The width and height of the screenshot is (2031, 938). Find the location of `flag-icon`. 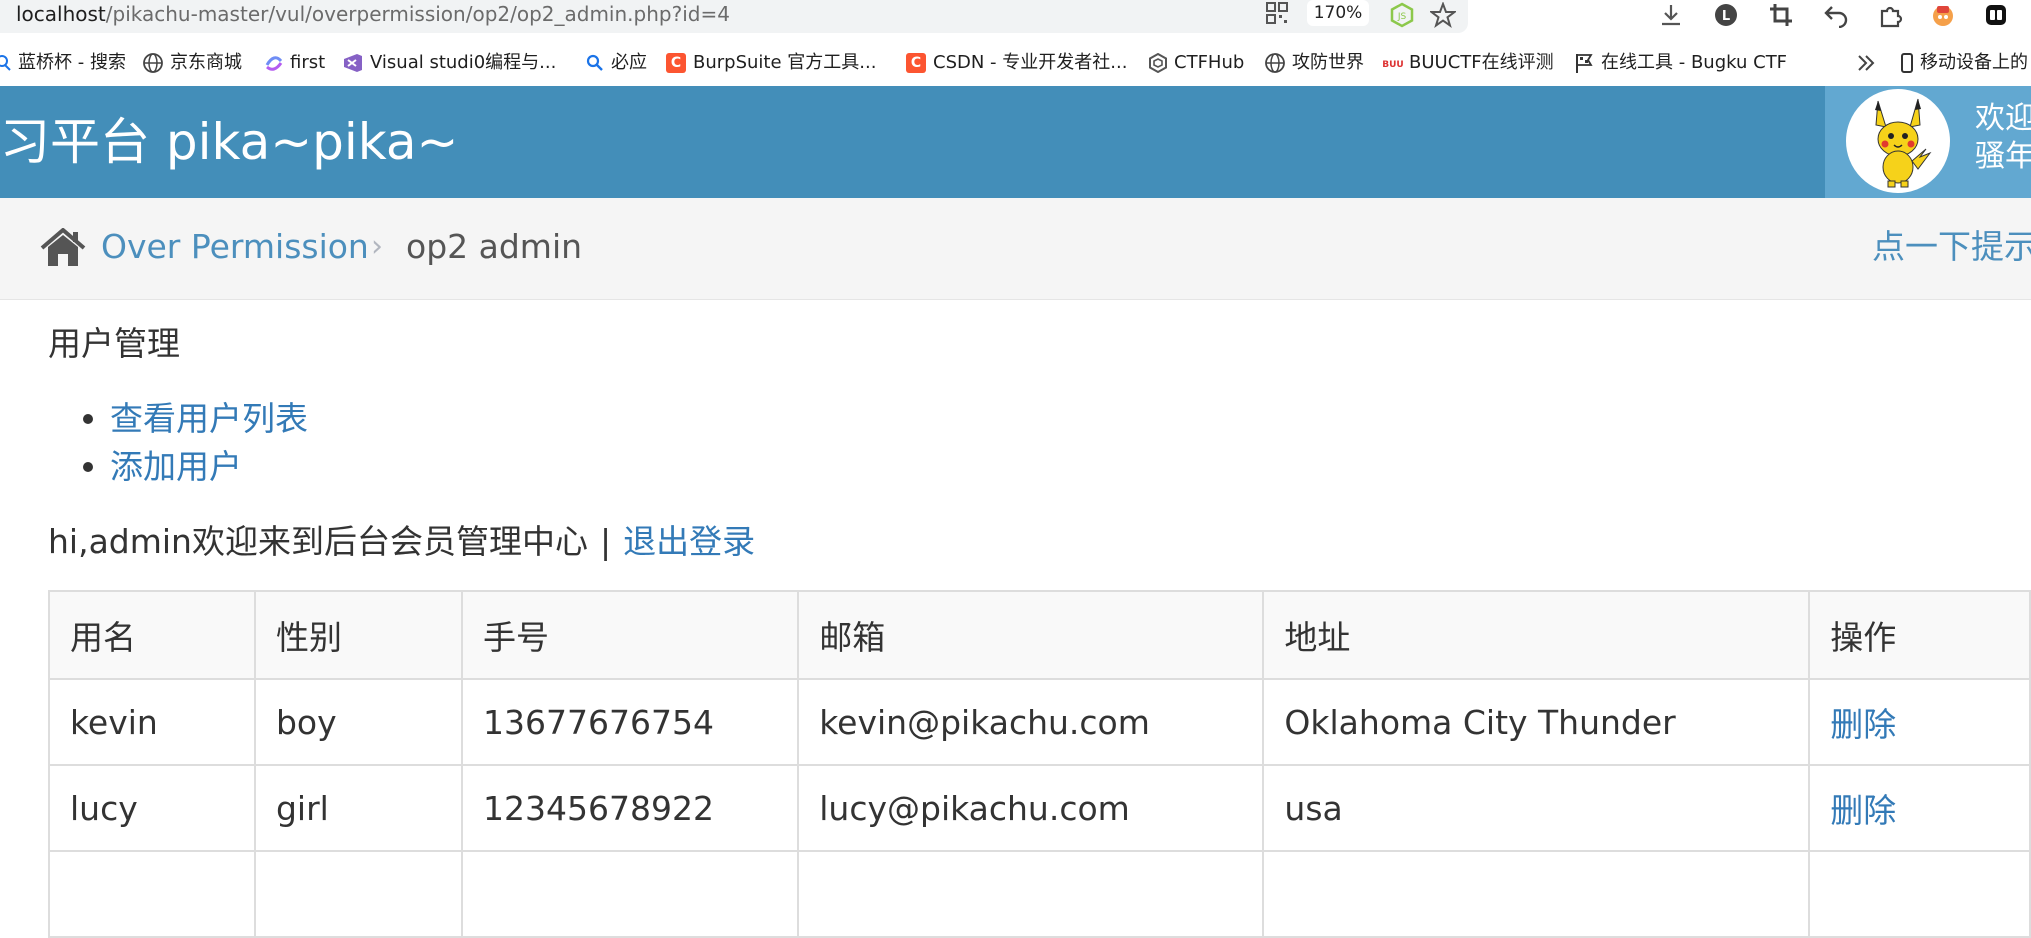

flag-icon is located at coordinates (1584, 63).